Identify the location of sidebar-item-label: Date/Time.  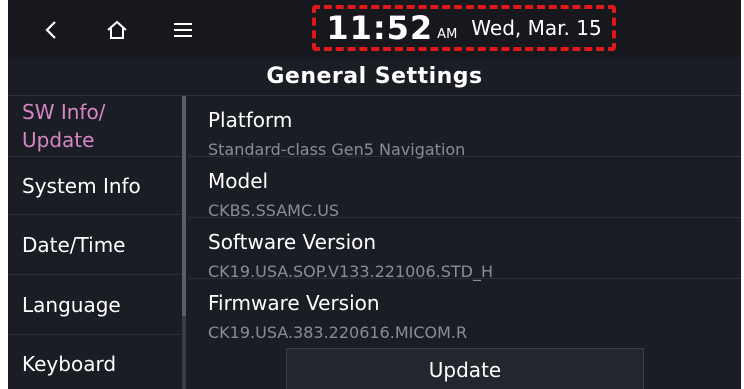
(74, 244).